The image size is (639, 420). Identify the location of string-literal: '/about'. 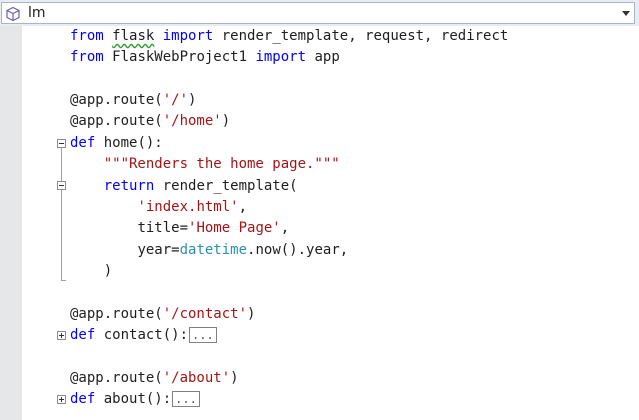
(196, 378).